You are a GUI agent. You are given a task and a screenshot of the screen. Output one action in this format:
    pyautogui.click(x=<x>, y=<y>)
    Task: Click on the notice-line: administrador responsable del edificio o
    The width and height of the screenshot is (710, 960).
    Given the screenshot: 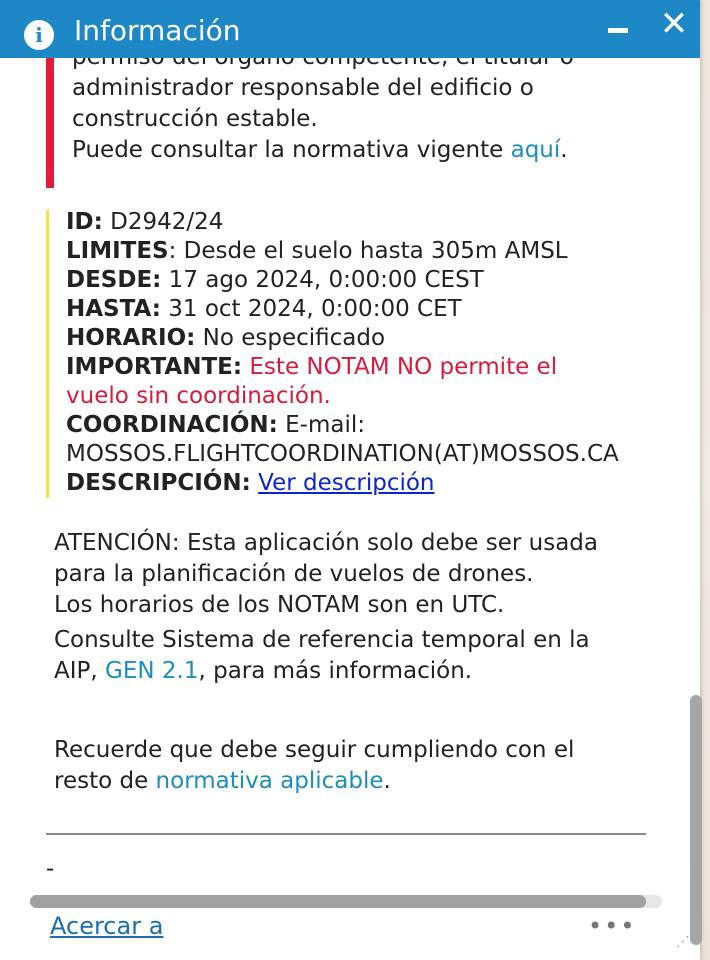 What is the action you would take?
    pyautogui.click(x=303, y=88)
    